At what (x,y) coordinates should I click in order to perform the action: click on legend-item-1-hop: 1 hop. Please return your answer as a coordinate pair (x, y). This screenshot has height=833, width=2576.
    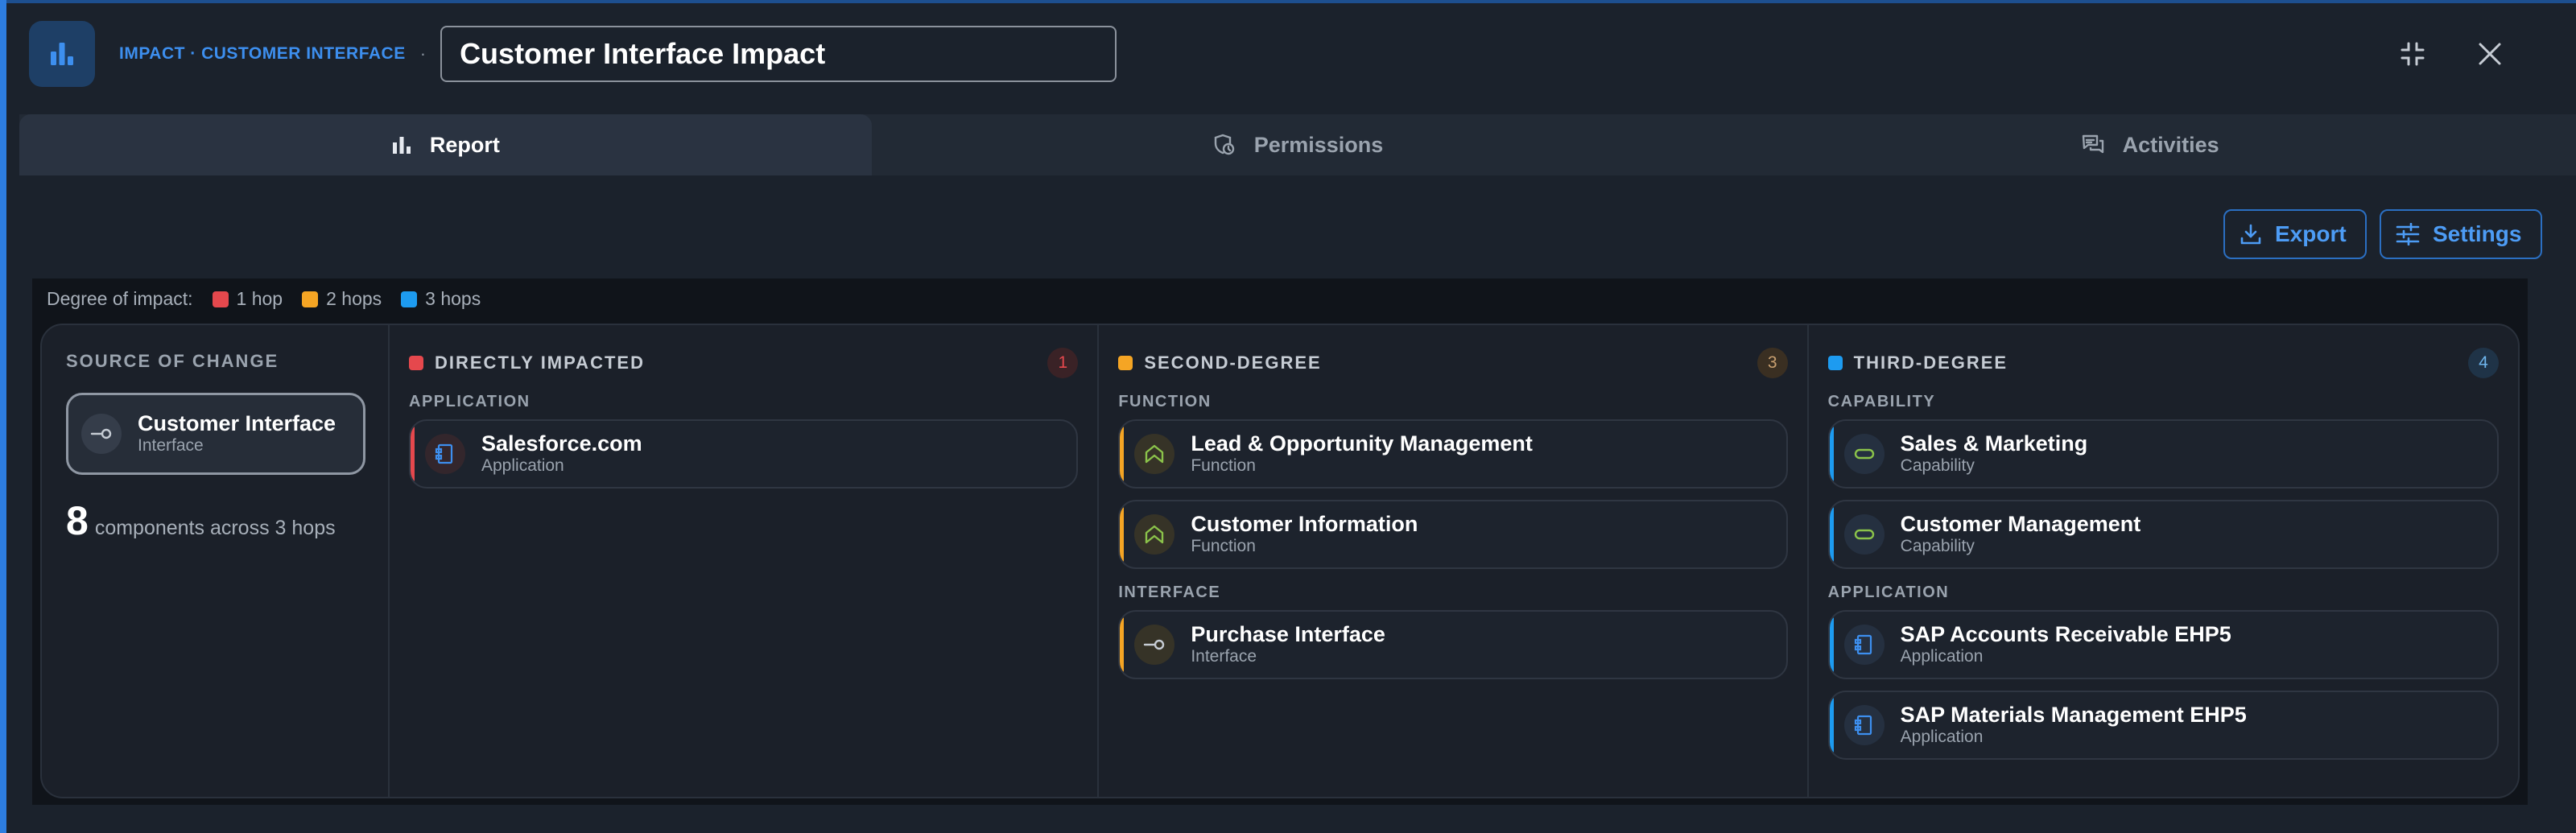
    Looking at the image, I should click on (247, 299).